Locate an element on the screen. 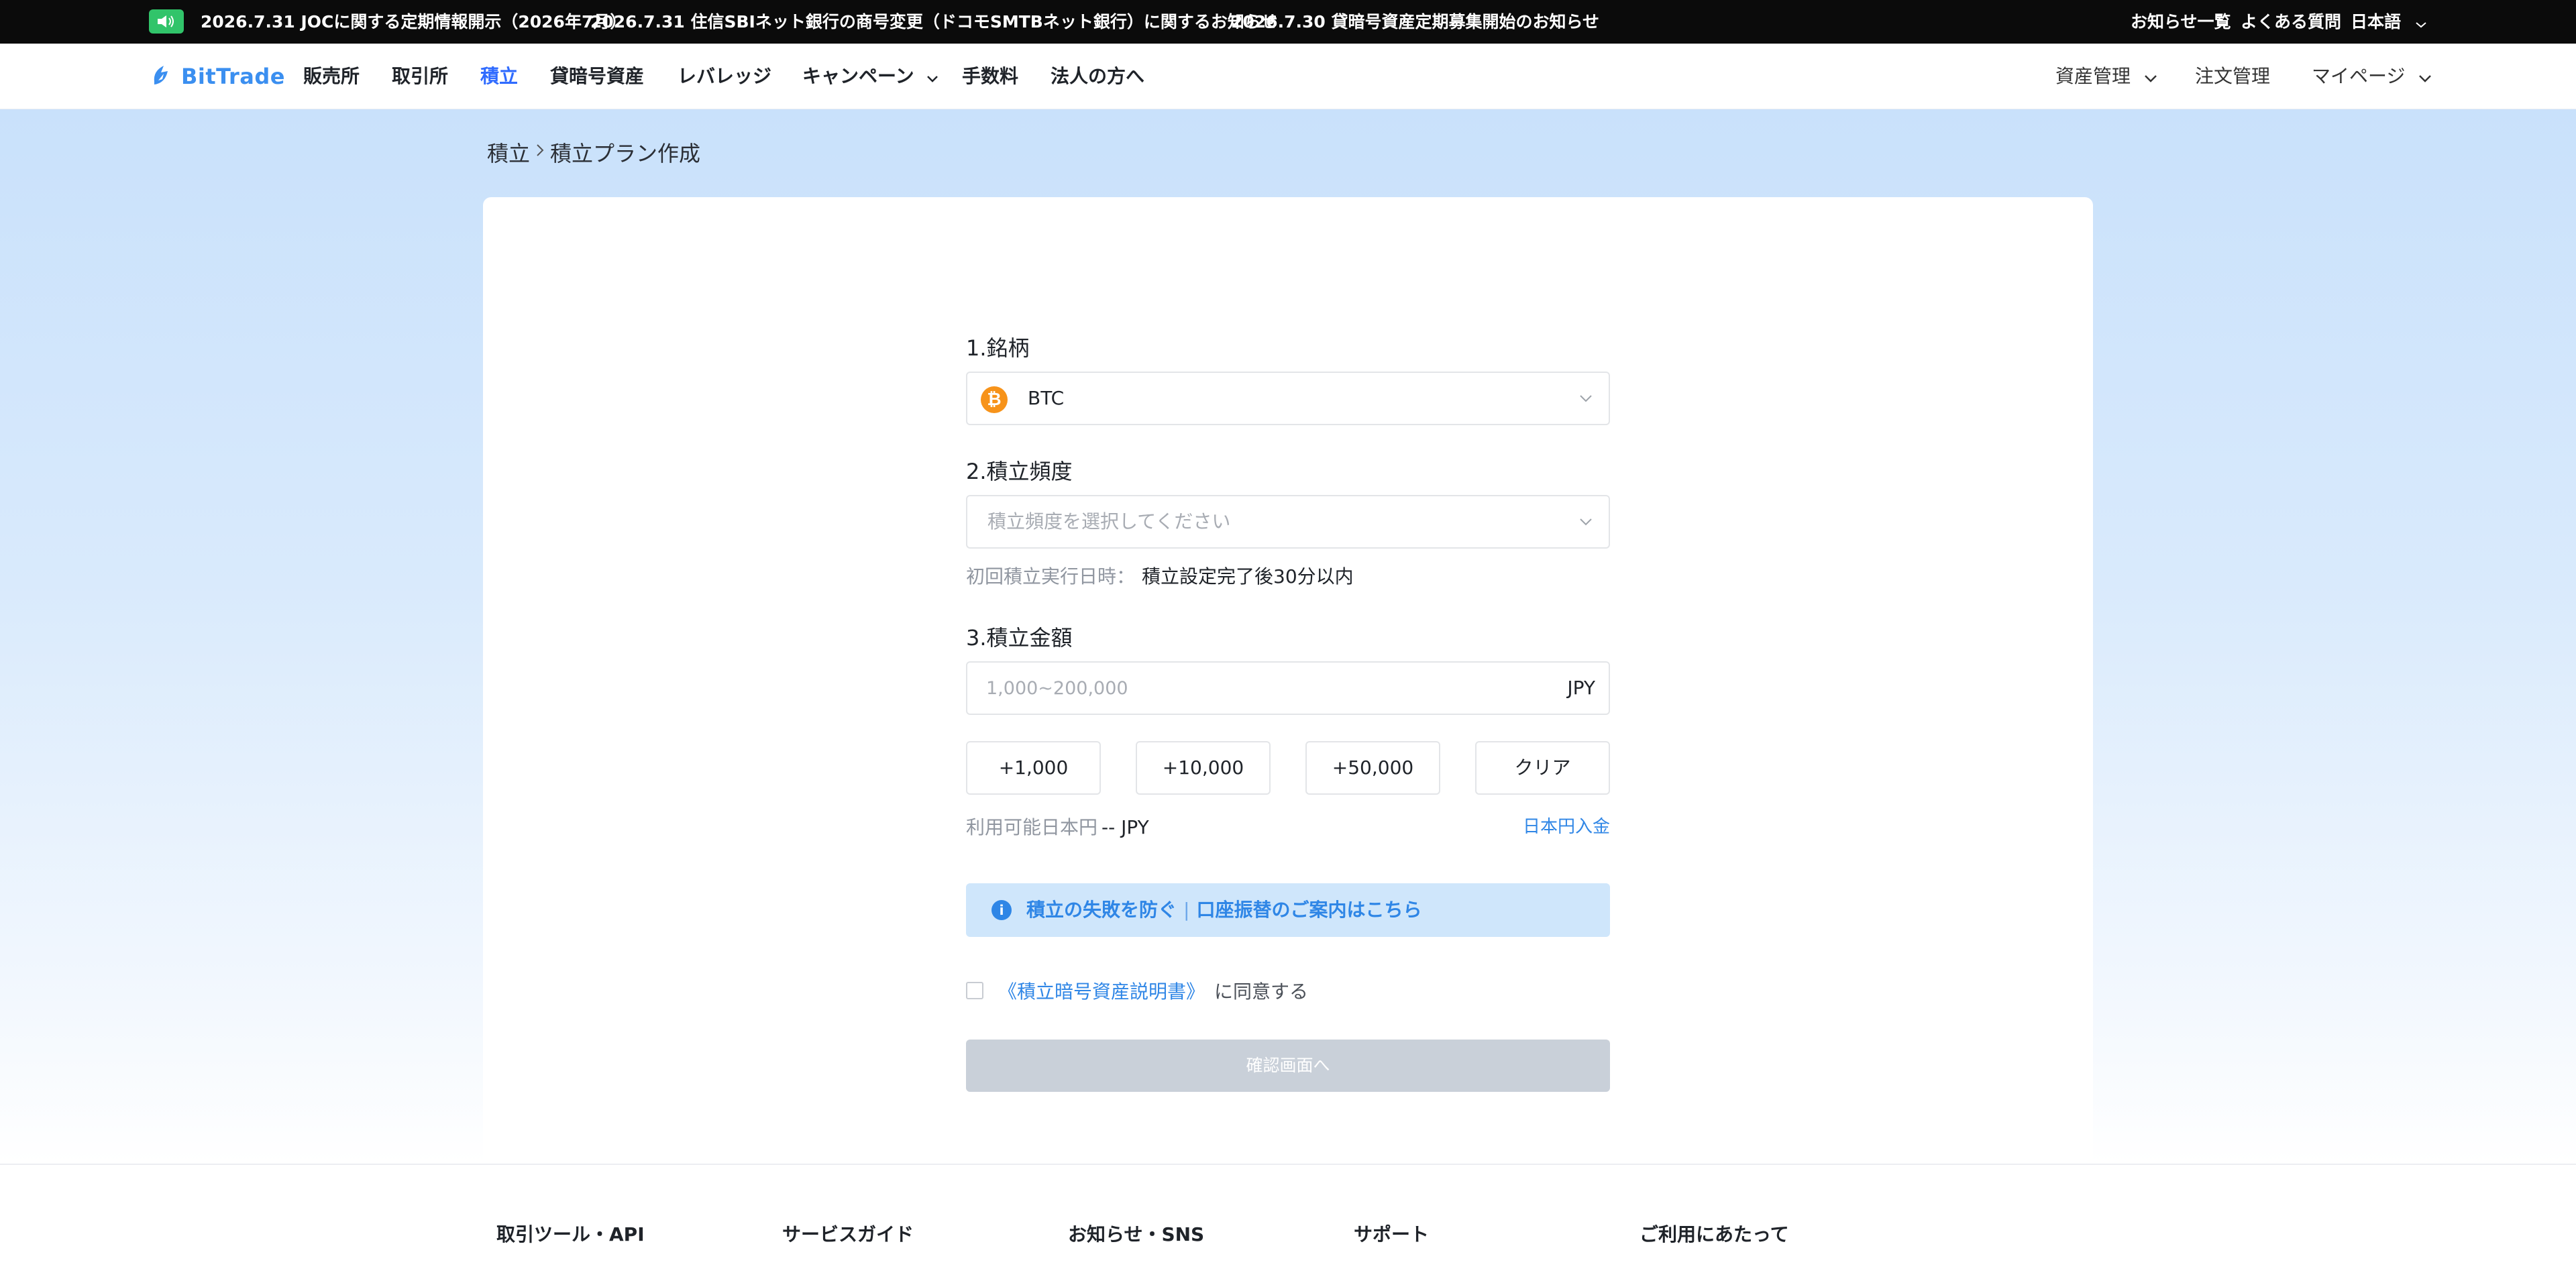 This screenshot has width=2576, height=1285. footer-col-news-sns: お知らせ・SNS is located at coordinates (1136, 1233).